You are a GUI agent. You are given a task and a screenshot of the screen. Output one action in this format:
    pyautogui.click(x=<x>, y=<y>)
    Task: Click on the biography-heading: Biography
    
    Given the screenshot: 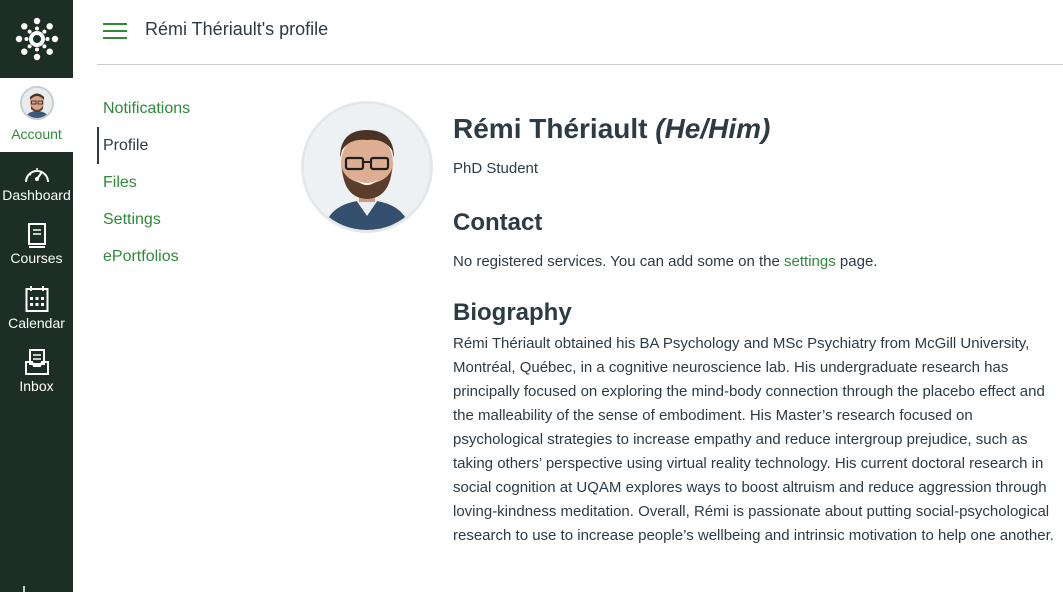 What is the action you would take?
    pyautogui.click(x=512, y=312)
    